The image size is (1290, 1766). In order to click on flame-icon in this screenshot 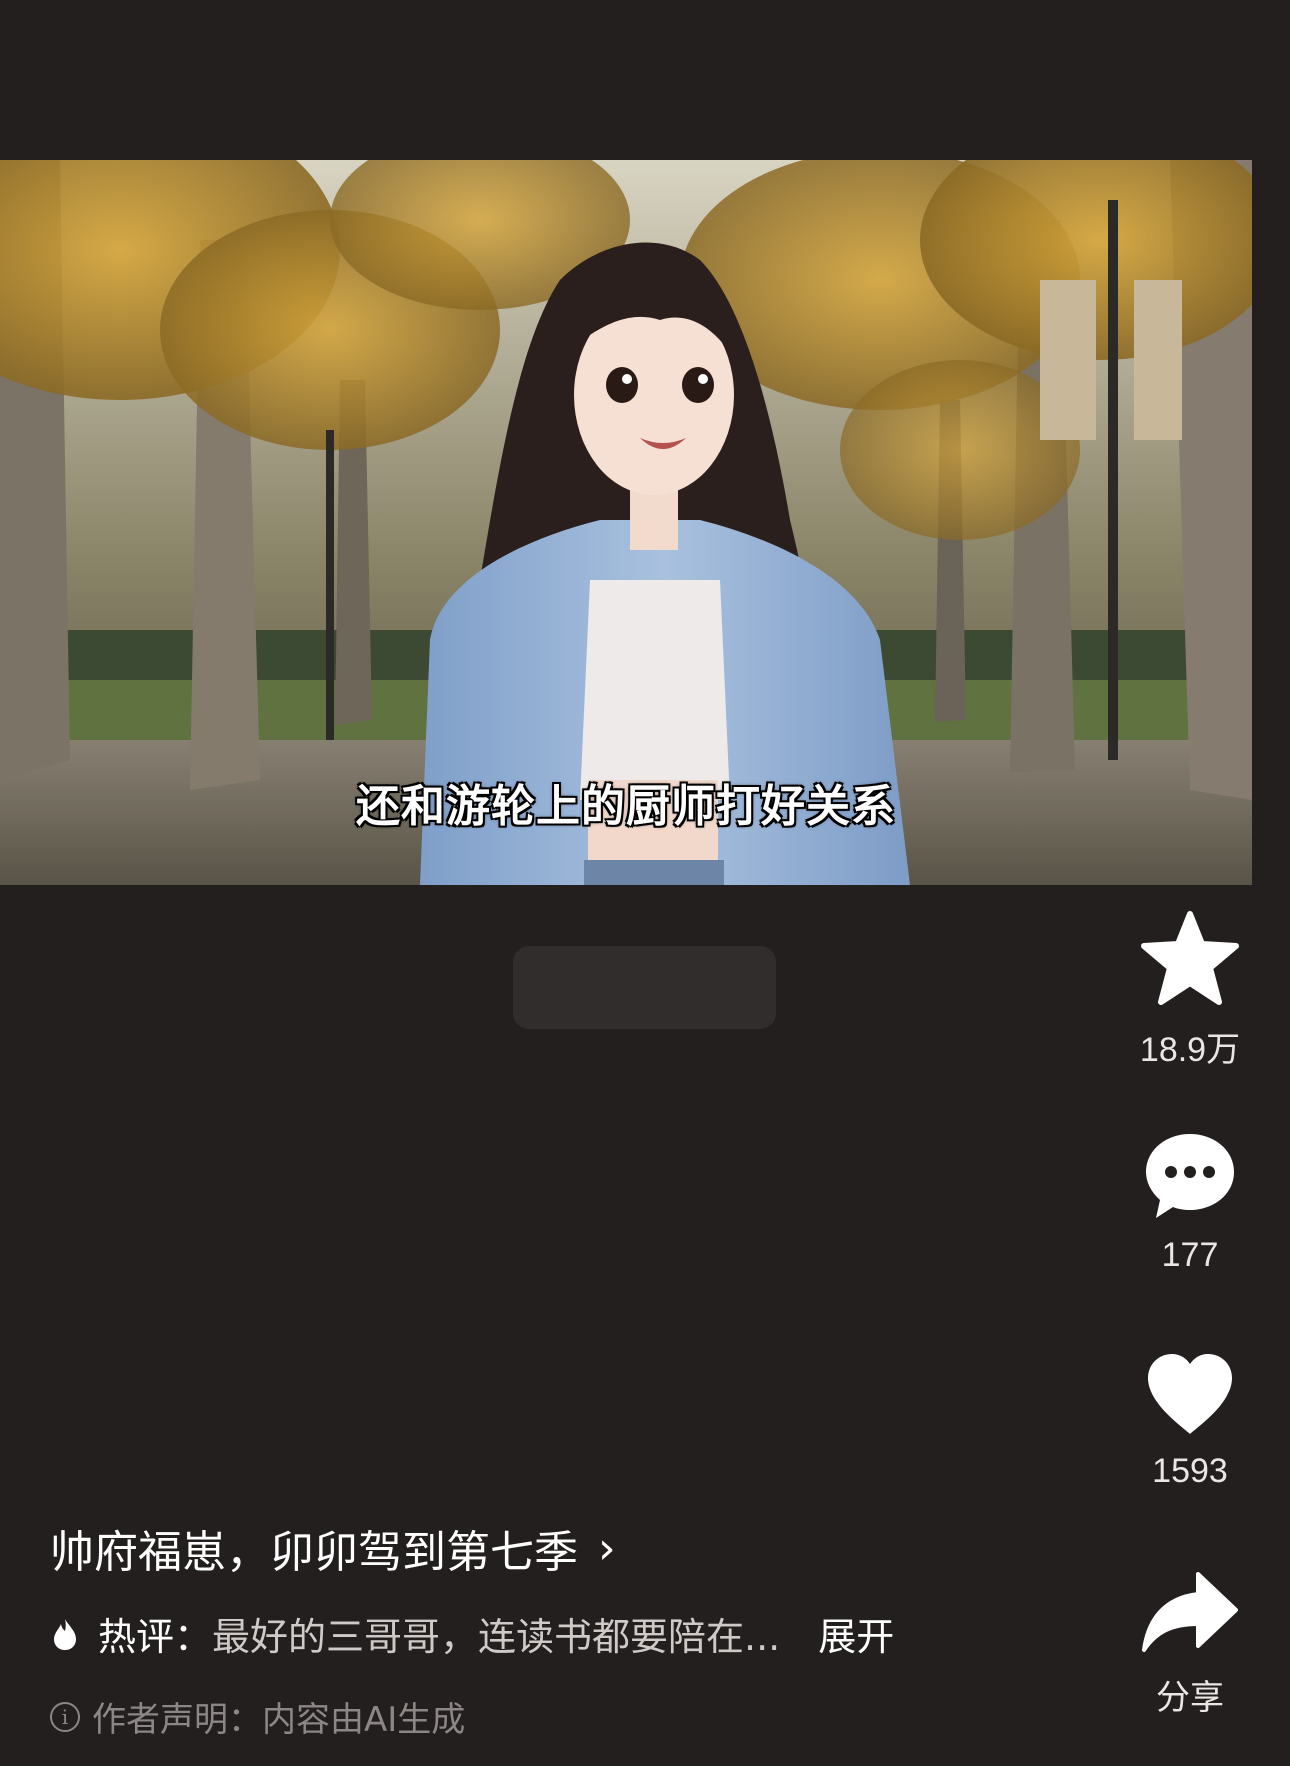, I will do `click(65, 1634)`.